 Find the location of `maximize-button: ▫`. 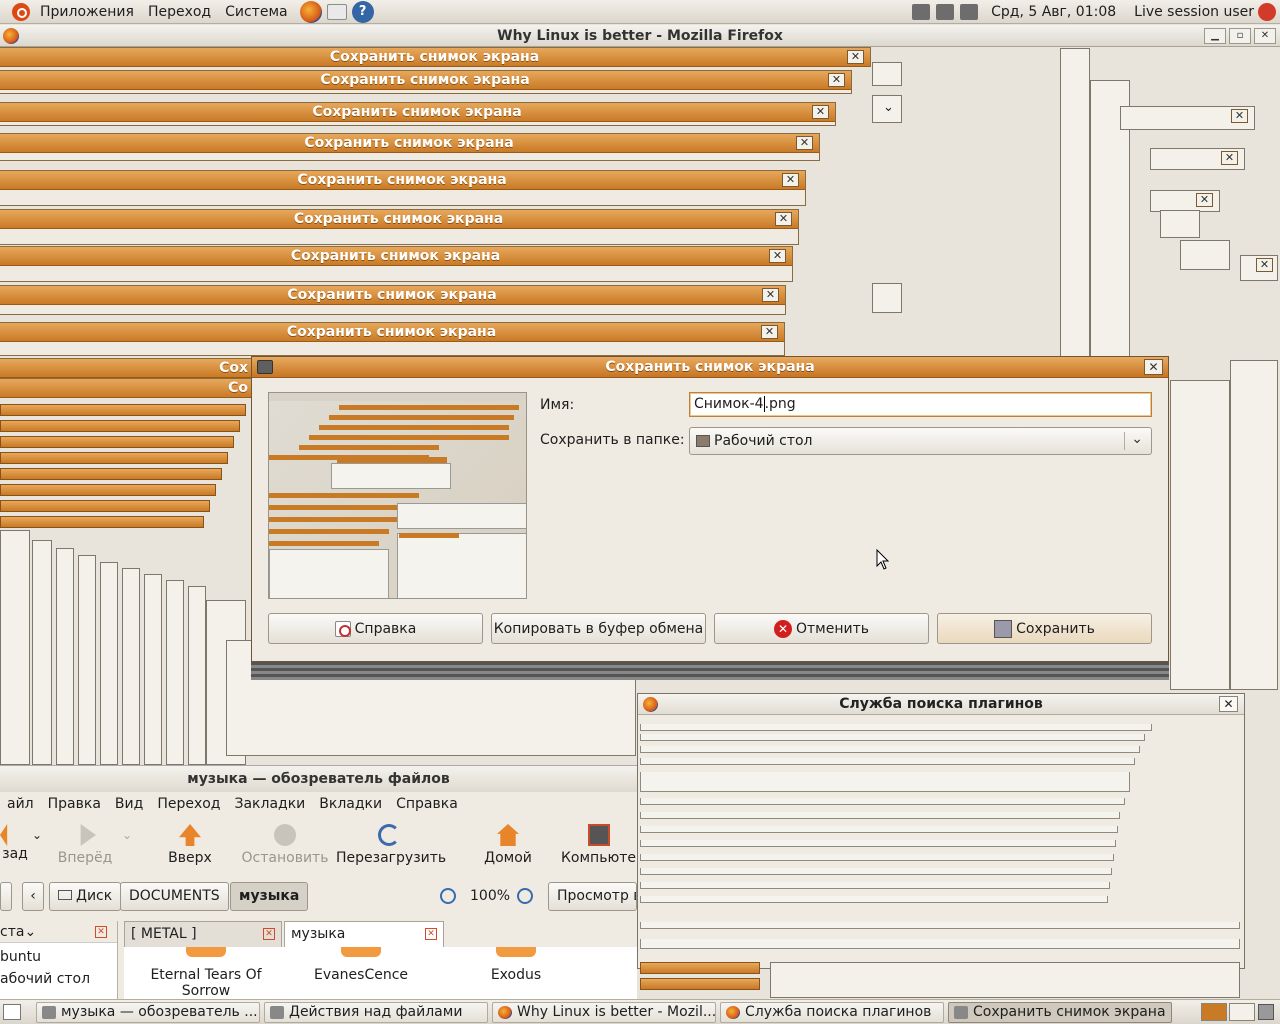

maximize-button: ▫ is located at coordinates (1240, 36).